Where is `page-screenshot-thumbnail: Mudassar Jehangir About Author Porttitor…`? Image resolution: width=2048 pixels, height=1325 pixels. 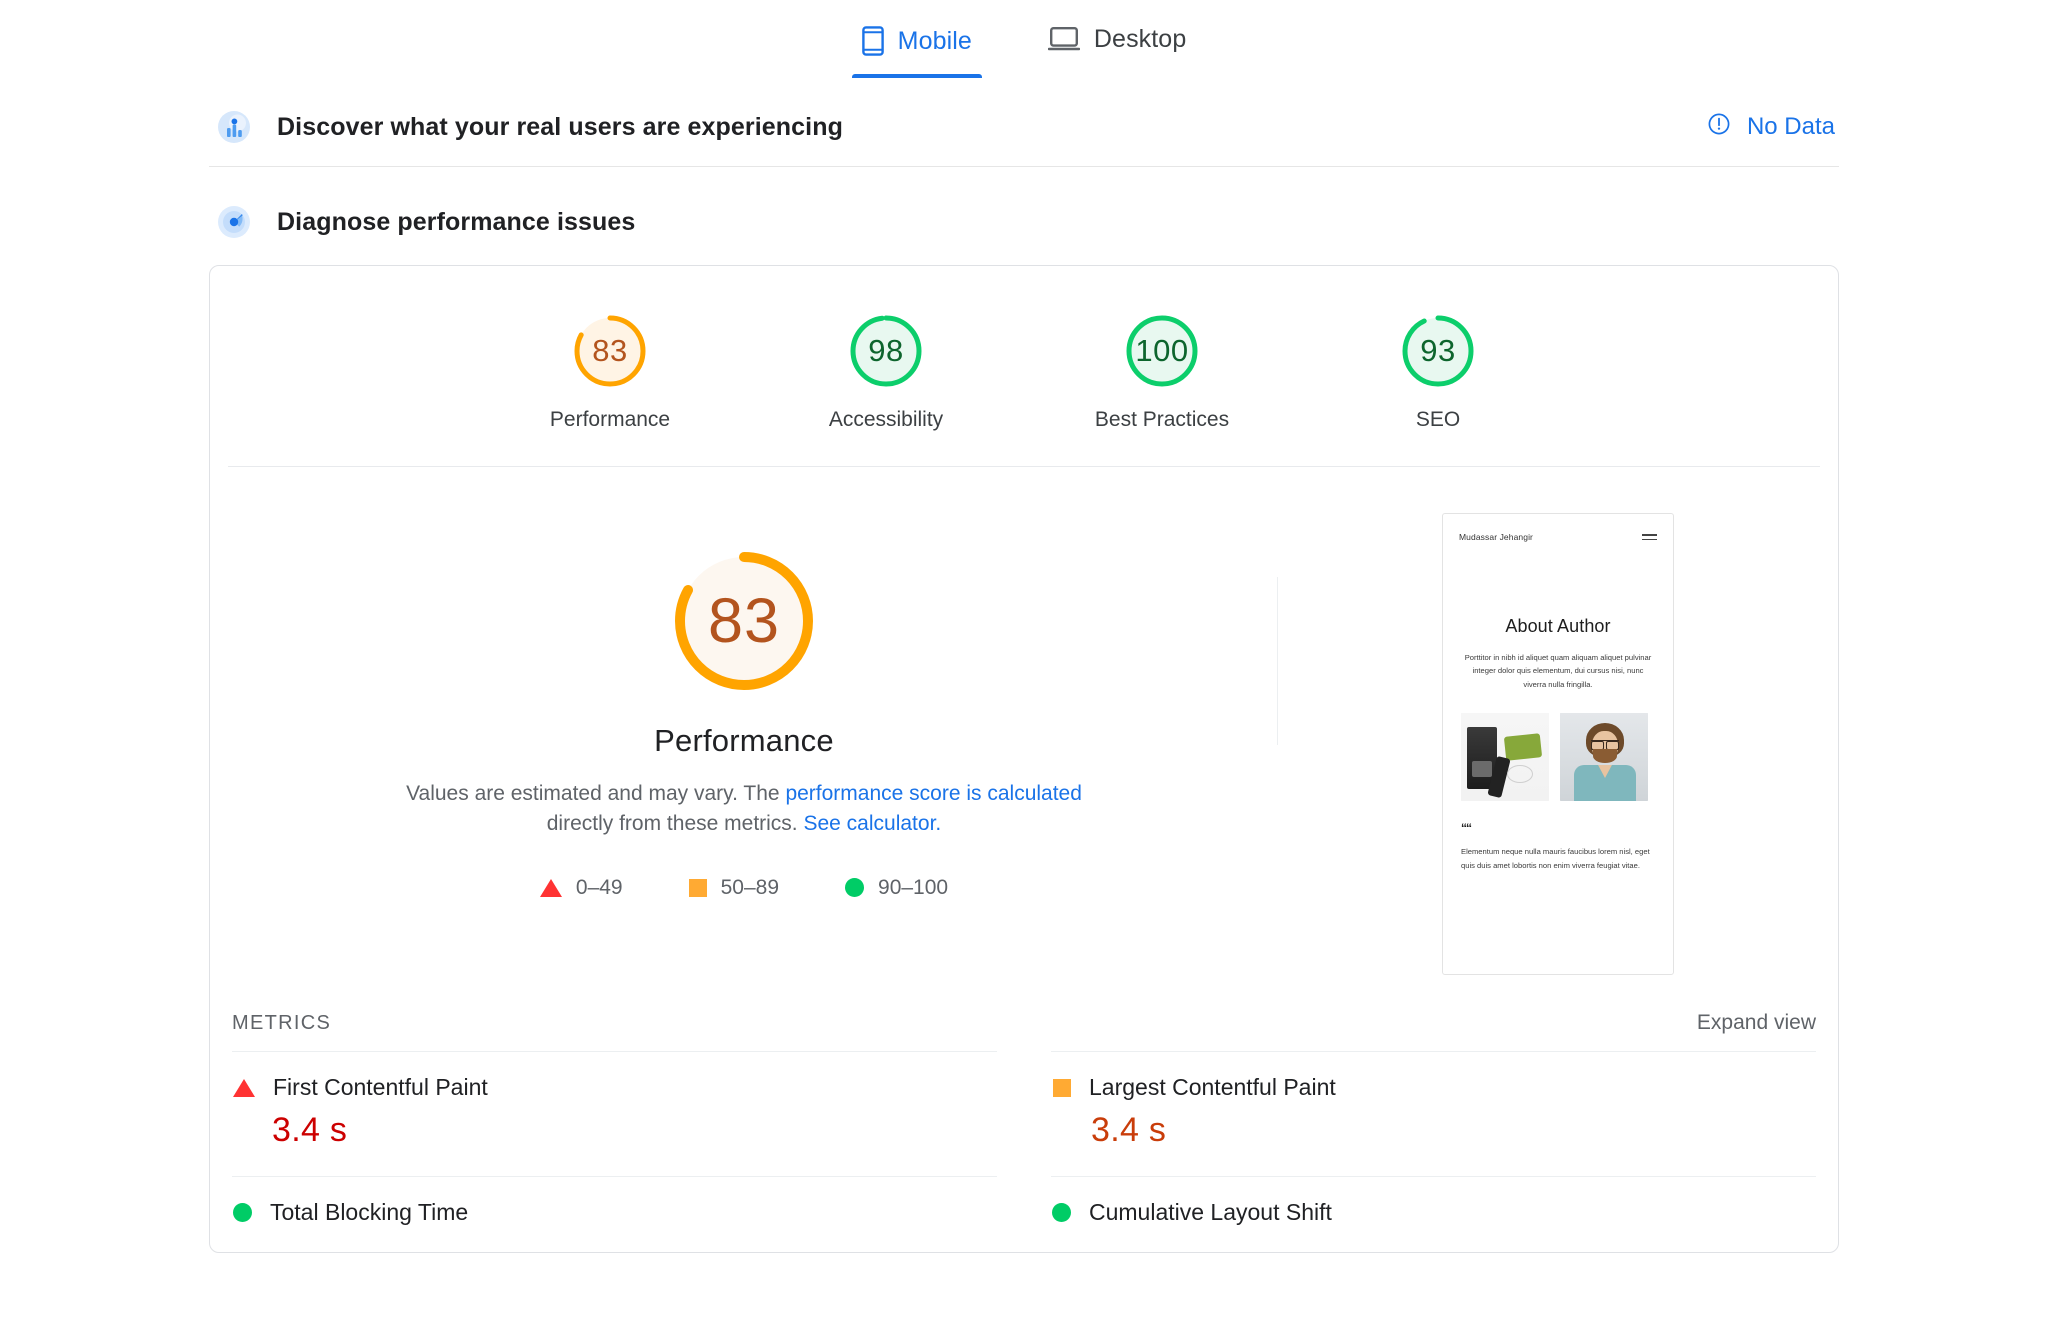 page-screenshot-thumbnail: Mudassar Jehangir About Author Porttitor… is located at coordinates (1558, 744).